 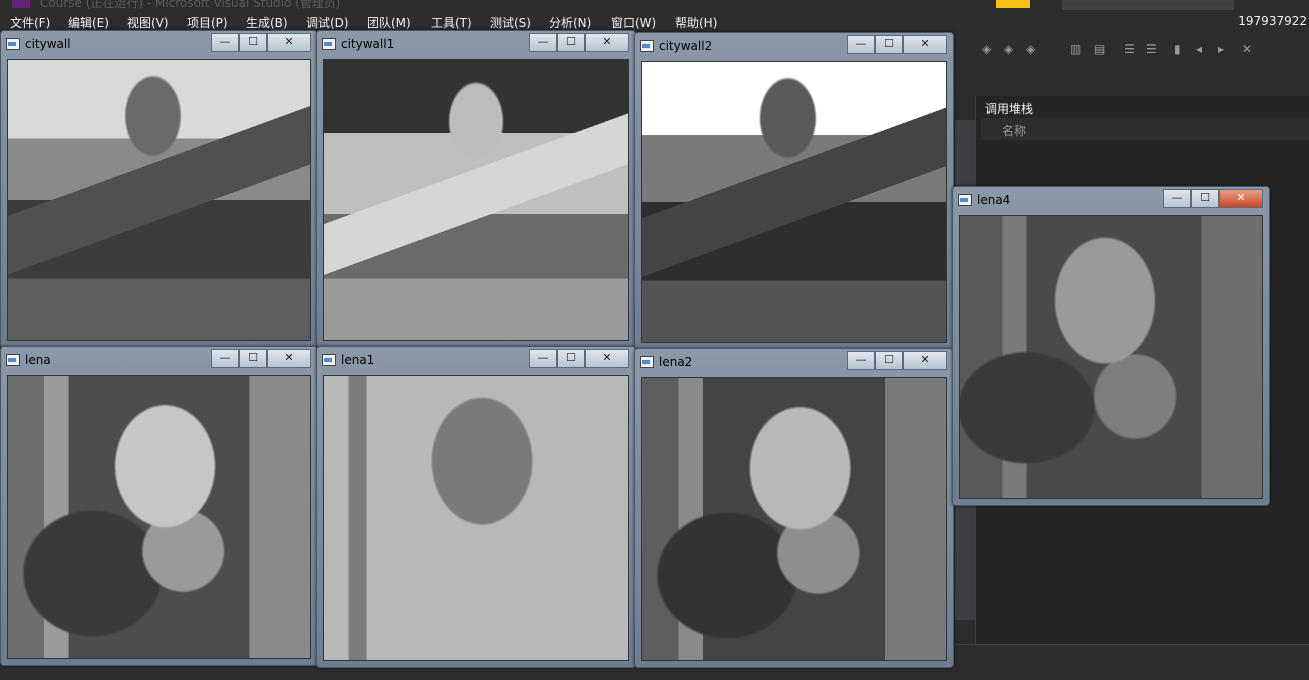 I want to click on window-citywall: citywall — ☐ ✕, so click(x=159, y=189).